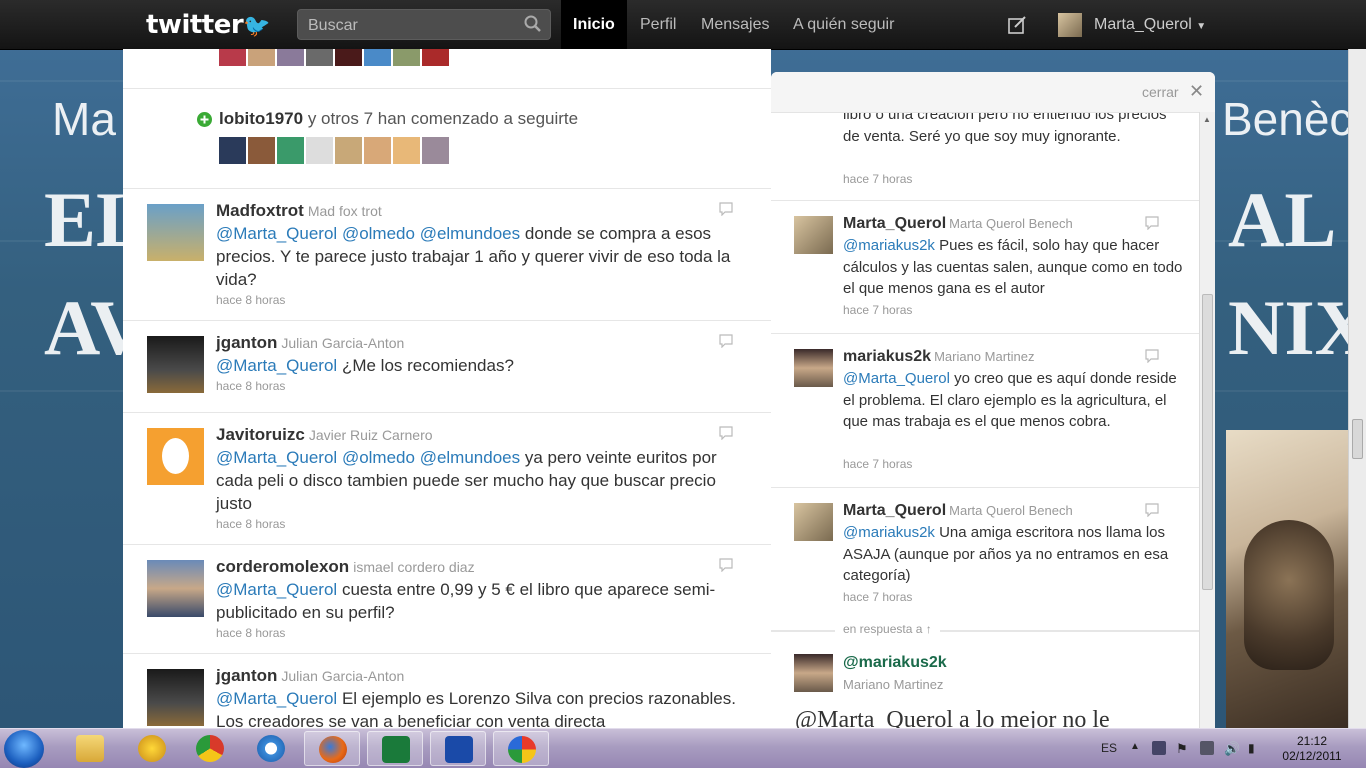  What do you see at coordinates (985, 632) in the screenshot?
I see `in-reply-separator: en respuesta a ↑` at bounding box center [985, 632].